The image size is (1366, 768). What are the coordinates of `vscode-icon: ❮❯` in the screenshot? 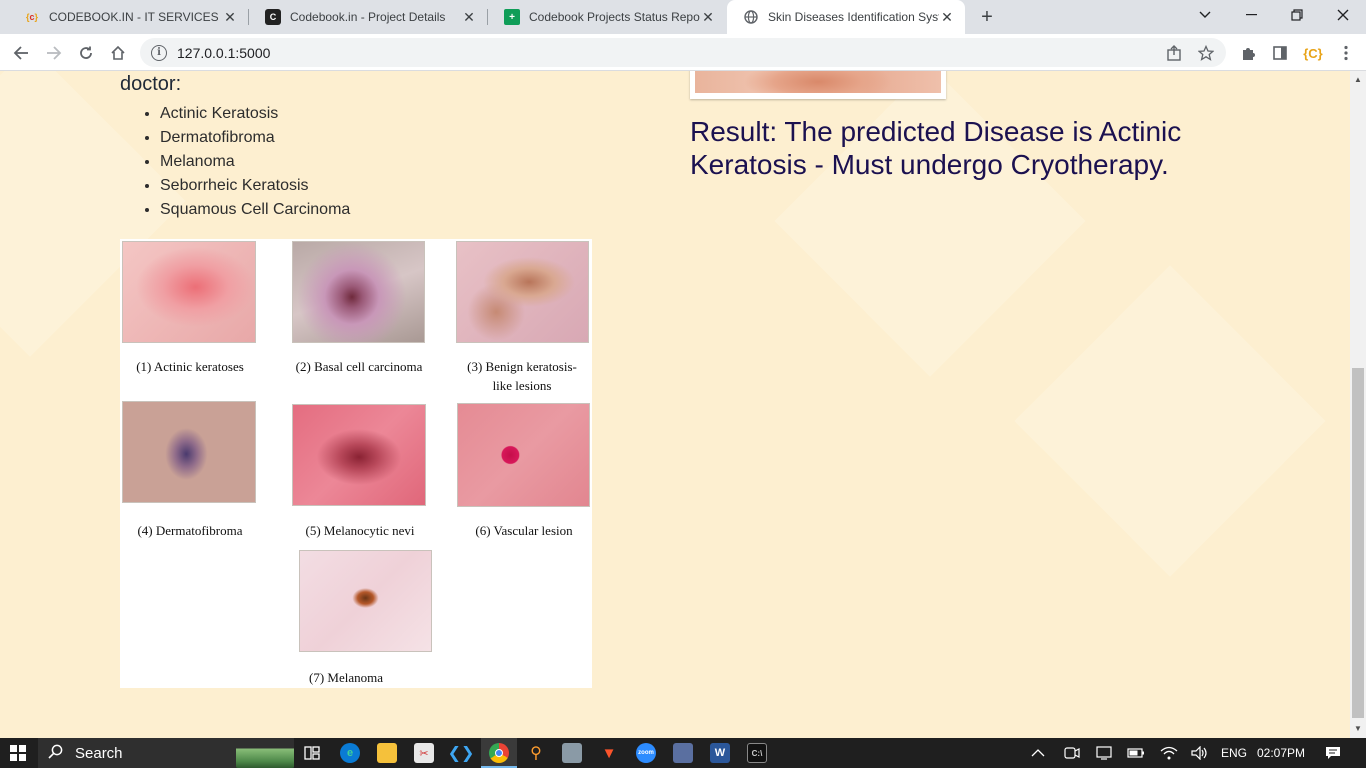 It's located at (461, 753).